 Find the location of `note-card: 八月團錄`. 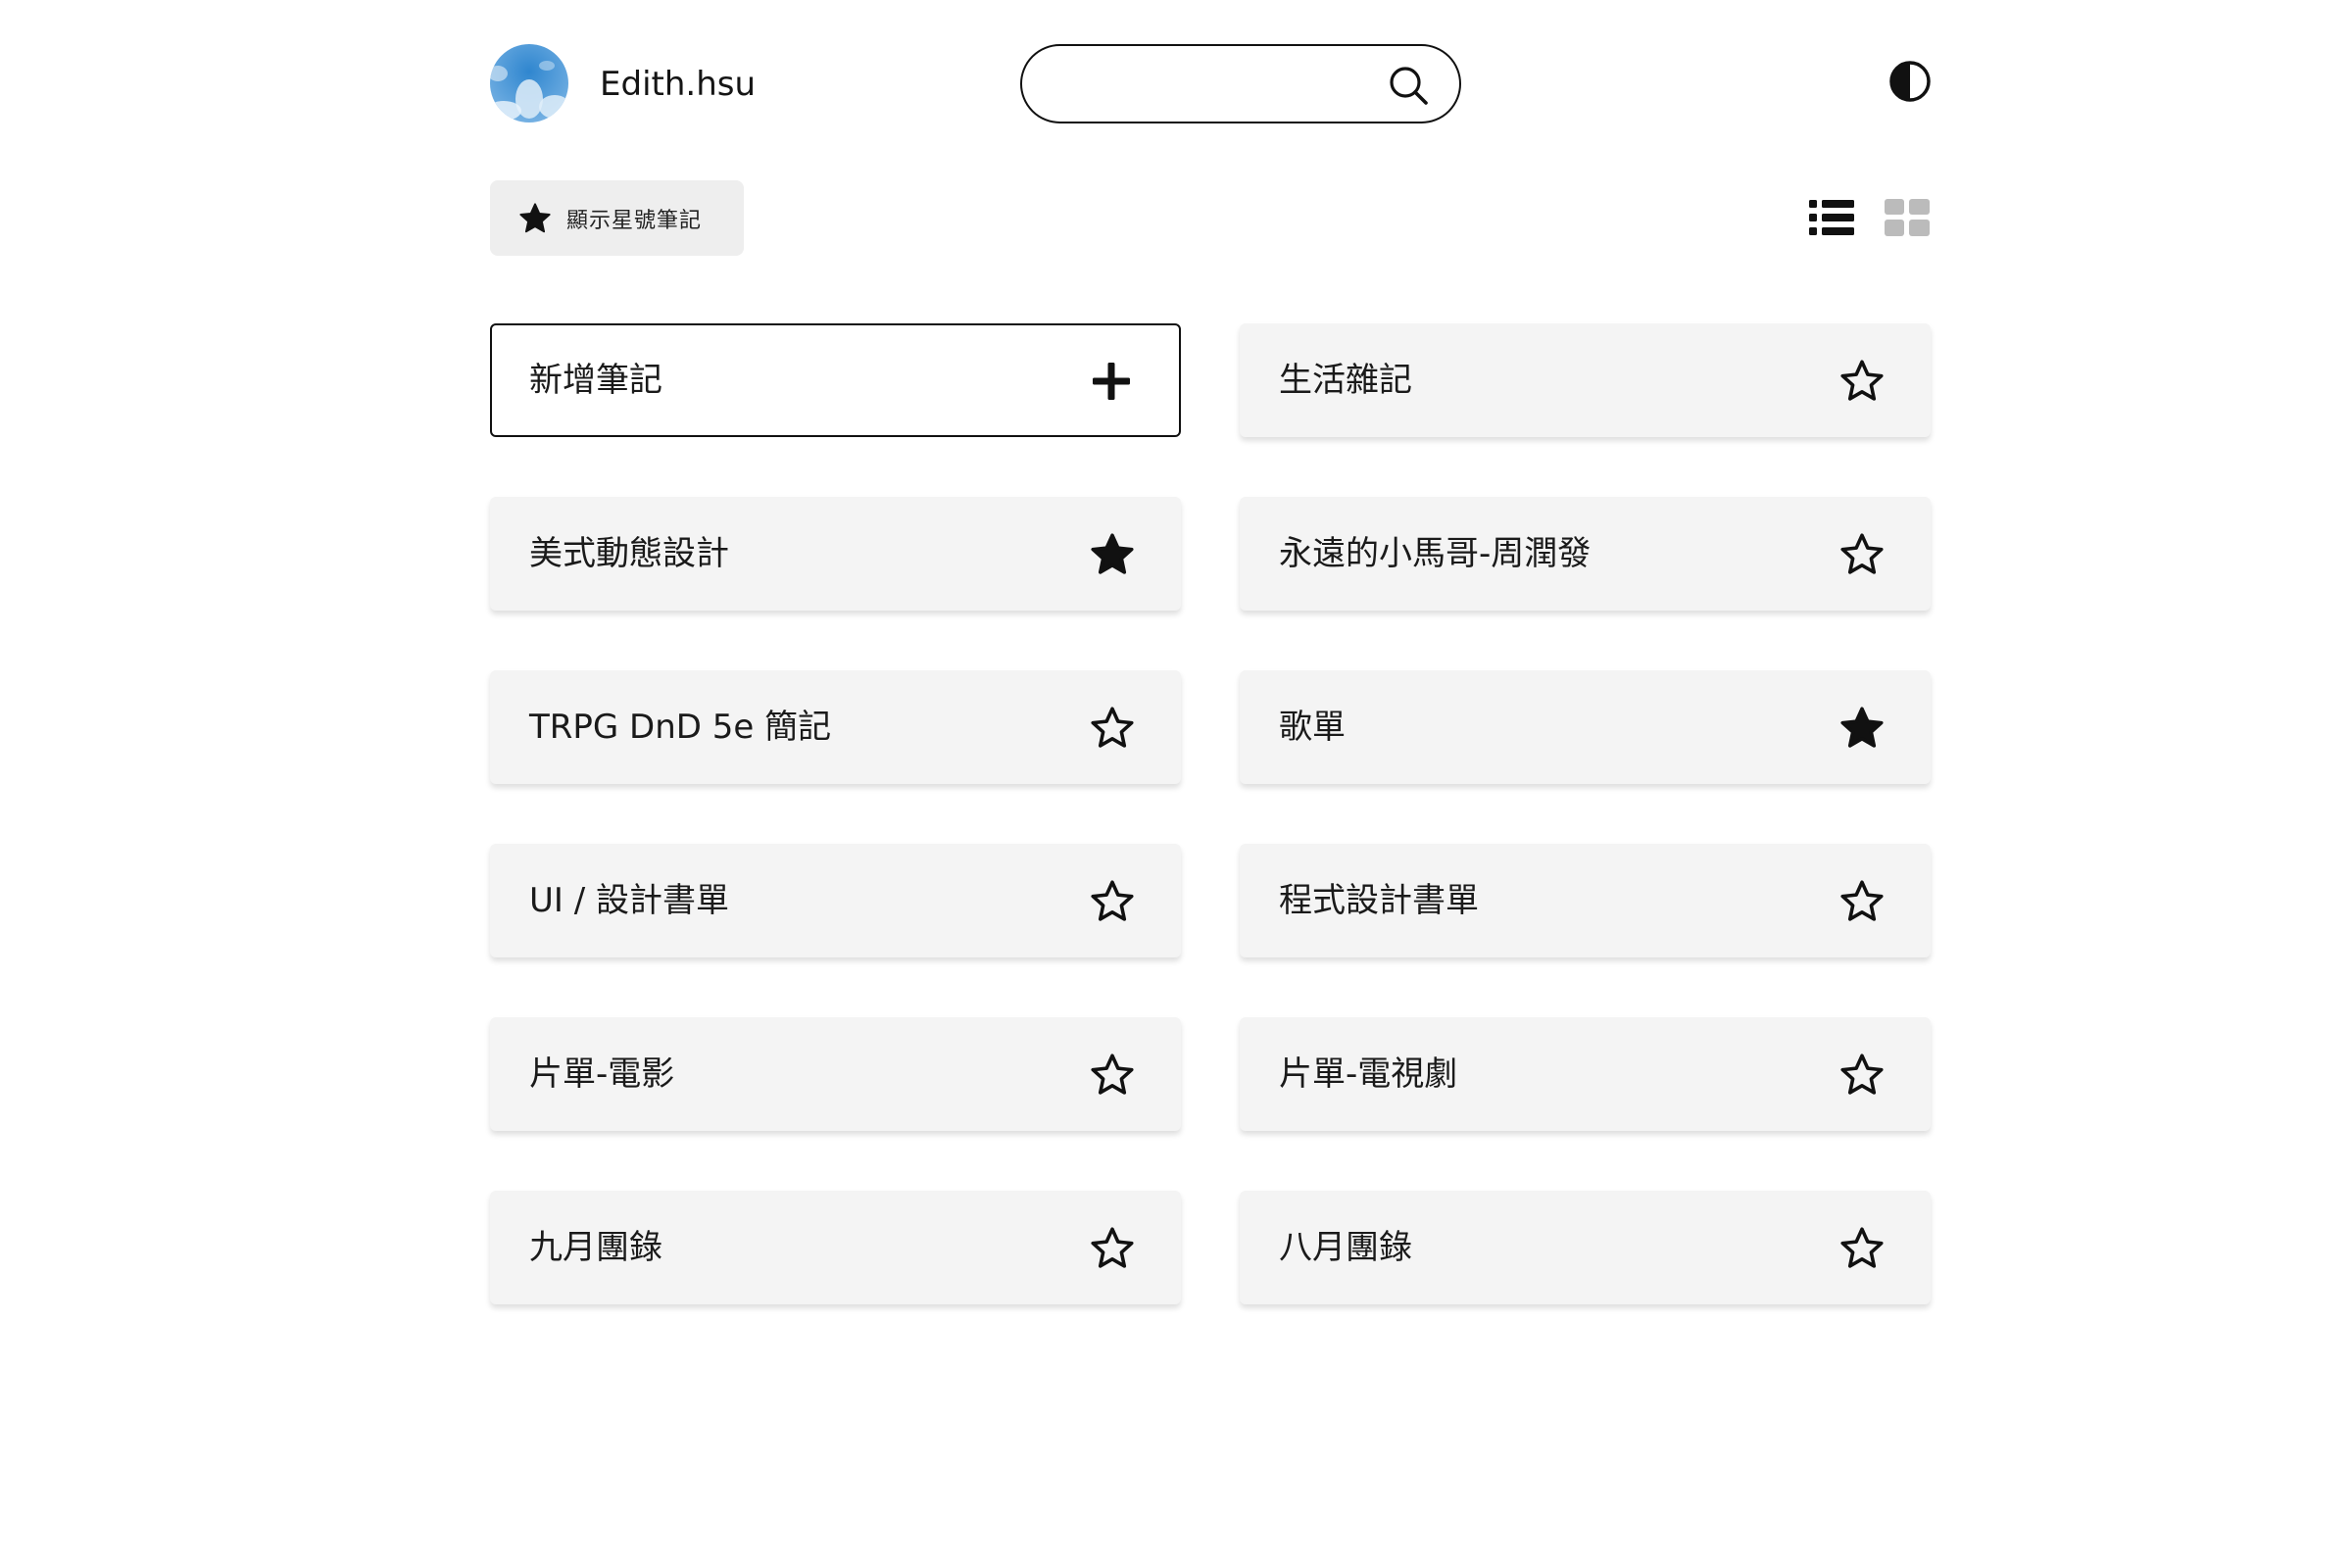

note-card: 八月團錄 is located at coordinates (1585, 1247).